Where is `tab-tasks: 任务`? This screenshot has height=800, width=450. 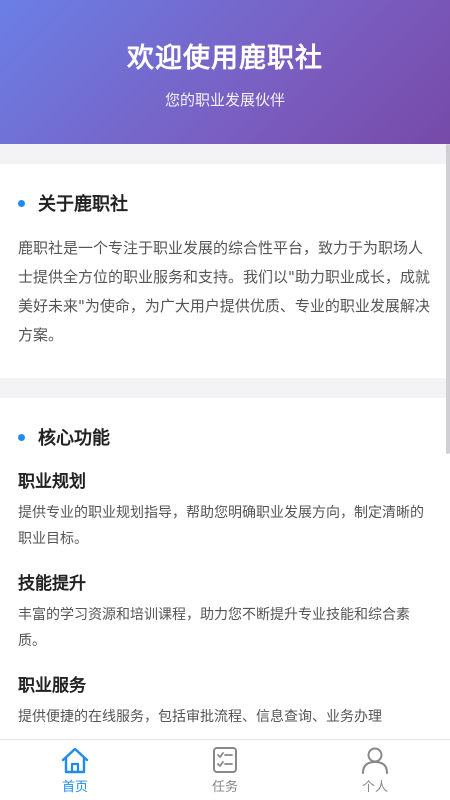
tab-tasks: 任务 is located at coordinates (225, 770).